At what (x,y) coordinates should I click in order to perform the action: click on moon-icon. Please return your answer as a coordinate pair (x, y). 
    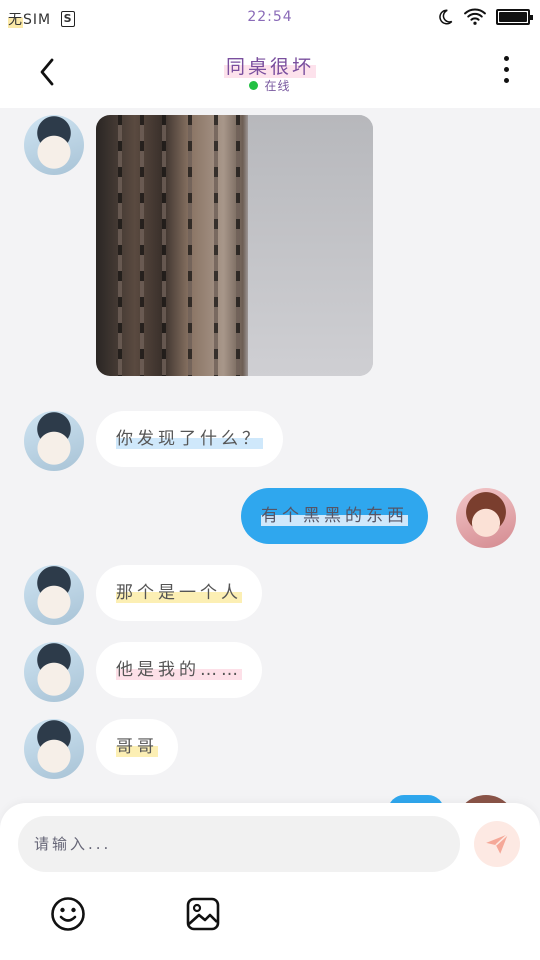
    Looking at the image, I should click on (446, 17).